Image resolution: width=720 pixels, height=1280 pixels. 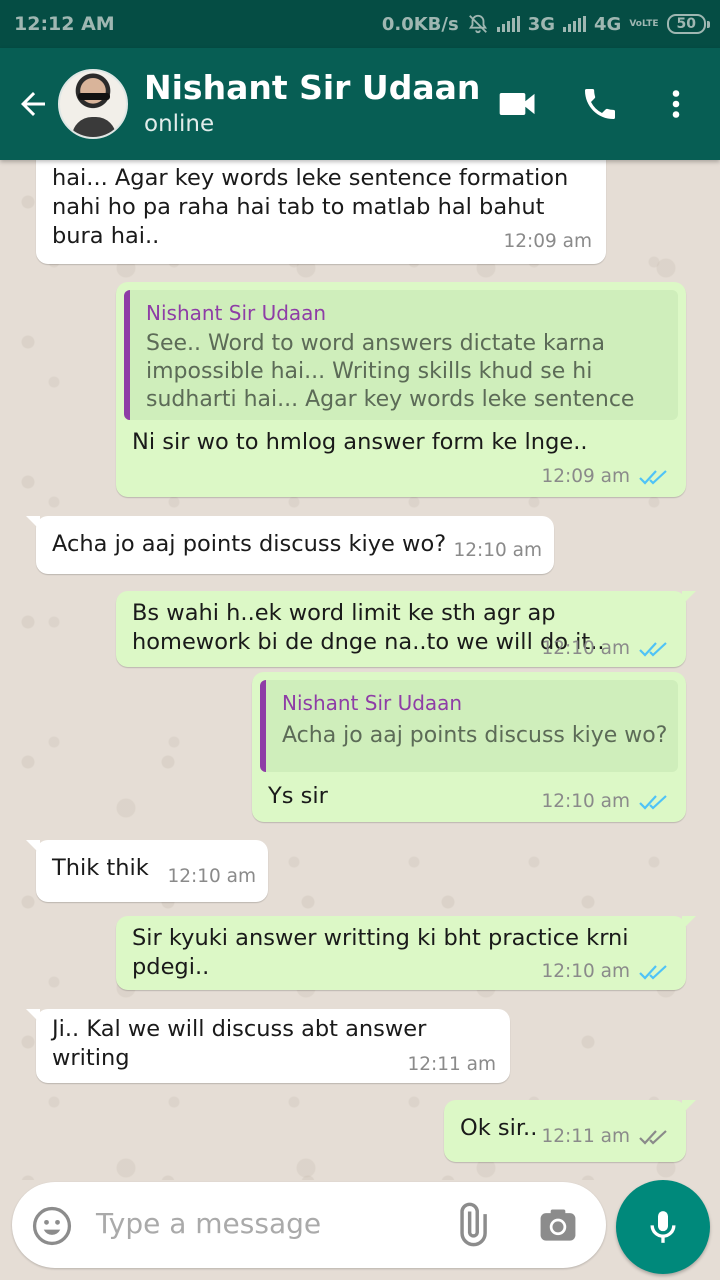 What do you see at coordinates (52, 1226) in the screenshot?
I see `emoji-icon` at bounding box center [52, 1226].